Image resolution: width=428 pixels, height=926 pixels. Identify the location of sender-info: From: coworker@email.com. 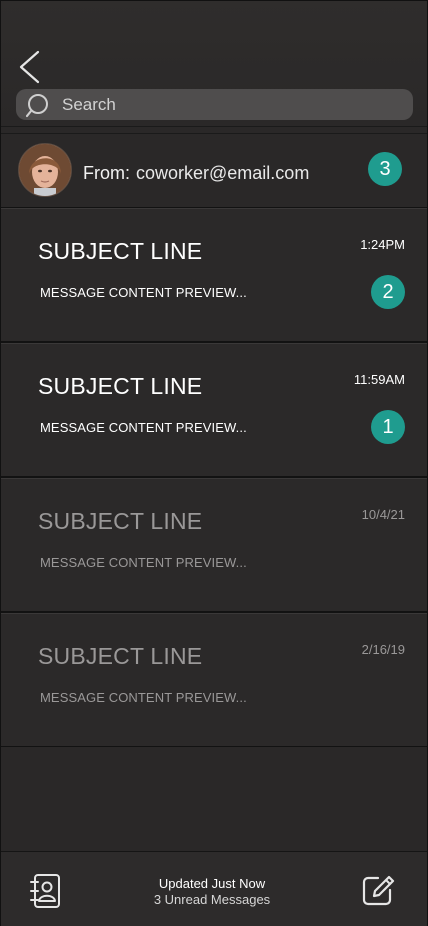
(196, 173).